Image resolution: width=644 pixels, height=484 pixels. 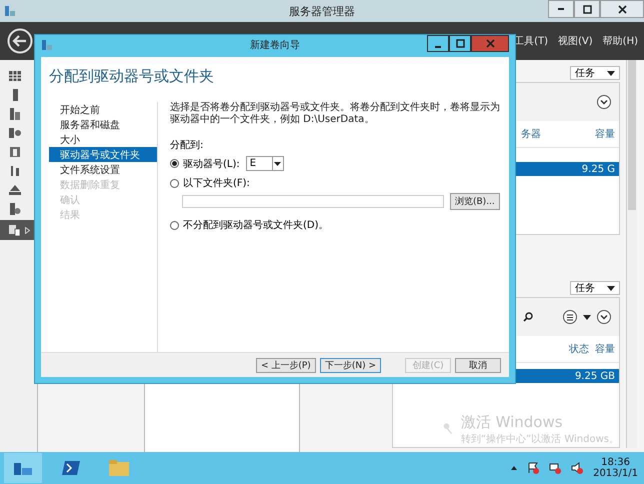 What do you see at coordinates (615, 473) in the screenshot?
I see `clock-date: 2013/1/1` at bounding box center [615, 473].